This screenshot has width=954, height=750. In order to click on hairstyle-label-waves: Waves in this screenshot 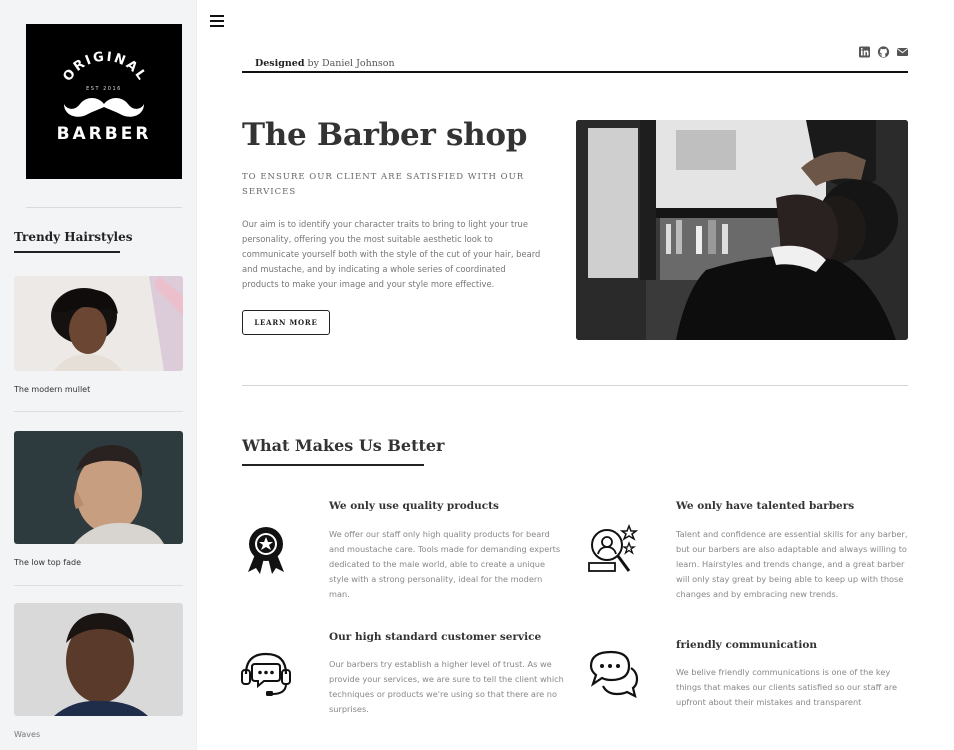, I will do `click(27, 734)`.